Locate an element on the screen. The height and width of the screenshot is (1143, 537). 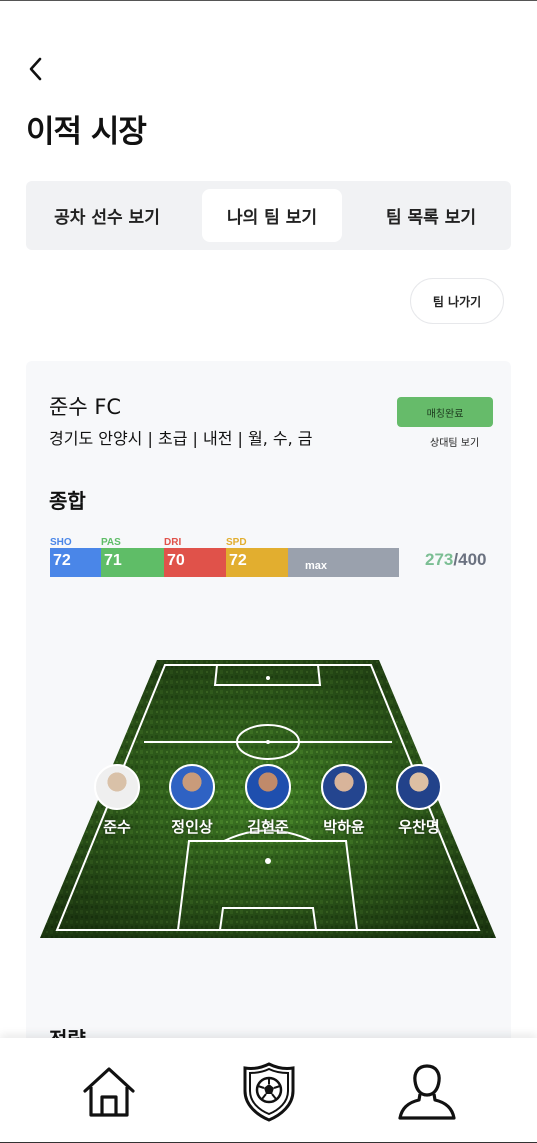
stat-sho-label: SHO is located at coordinates (61, 542).